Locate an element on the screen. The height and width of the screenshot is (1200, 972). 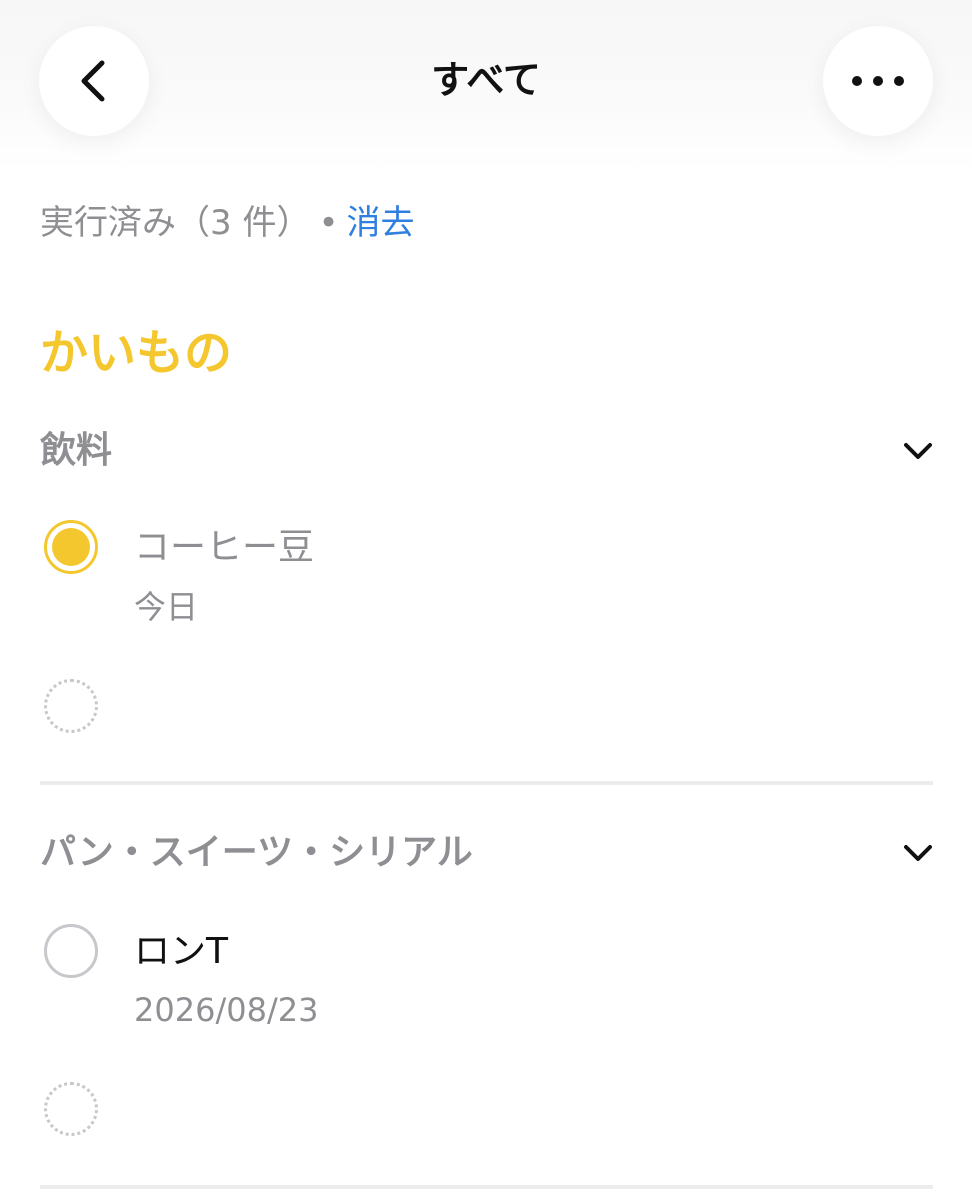
completed-summary: 実行済み（3 件） • 消去 is located at coordinates (227, 223).